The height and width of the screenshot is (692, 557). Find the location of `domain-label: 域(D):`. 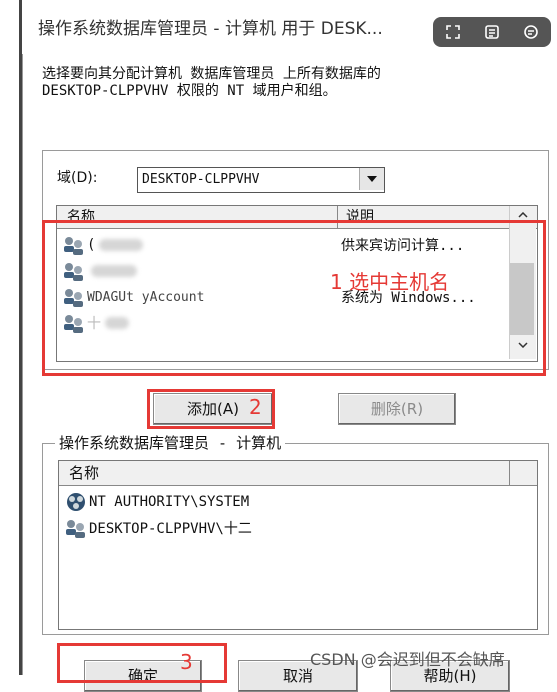

domain-label: 域(D): is located at coordinates (77, 178).